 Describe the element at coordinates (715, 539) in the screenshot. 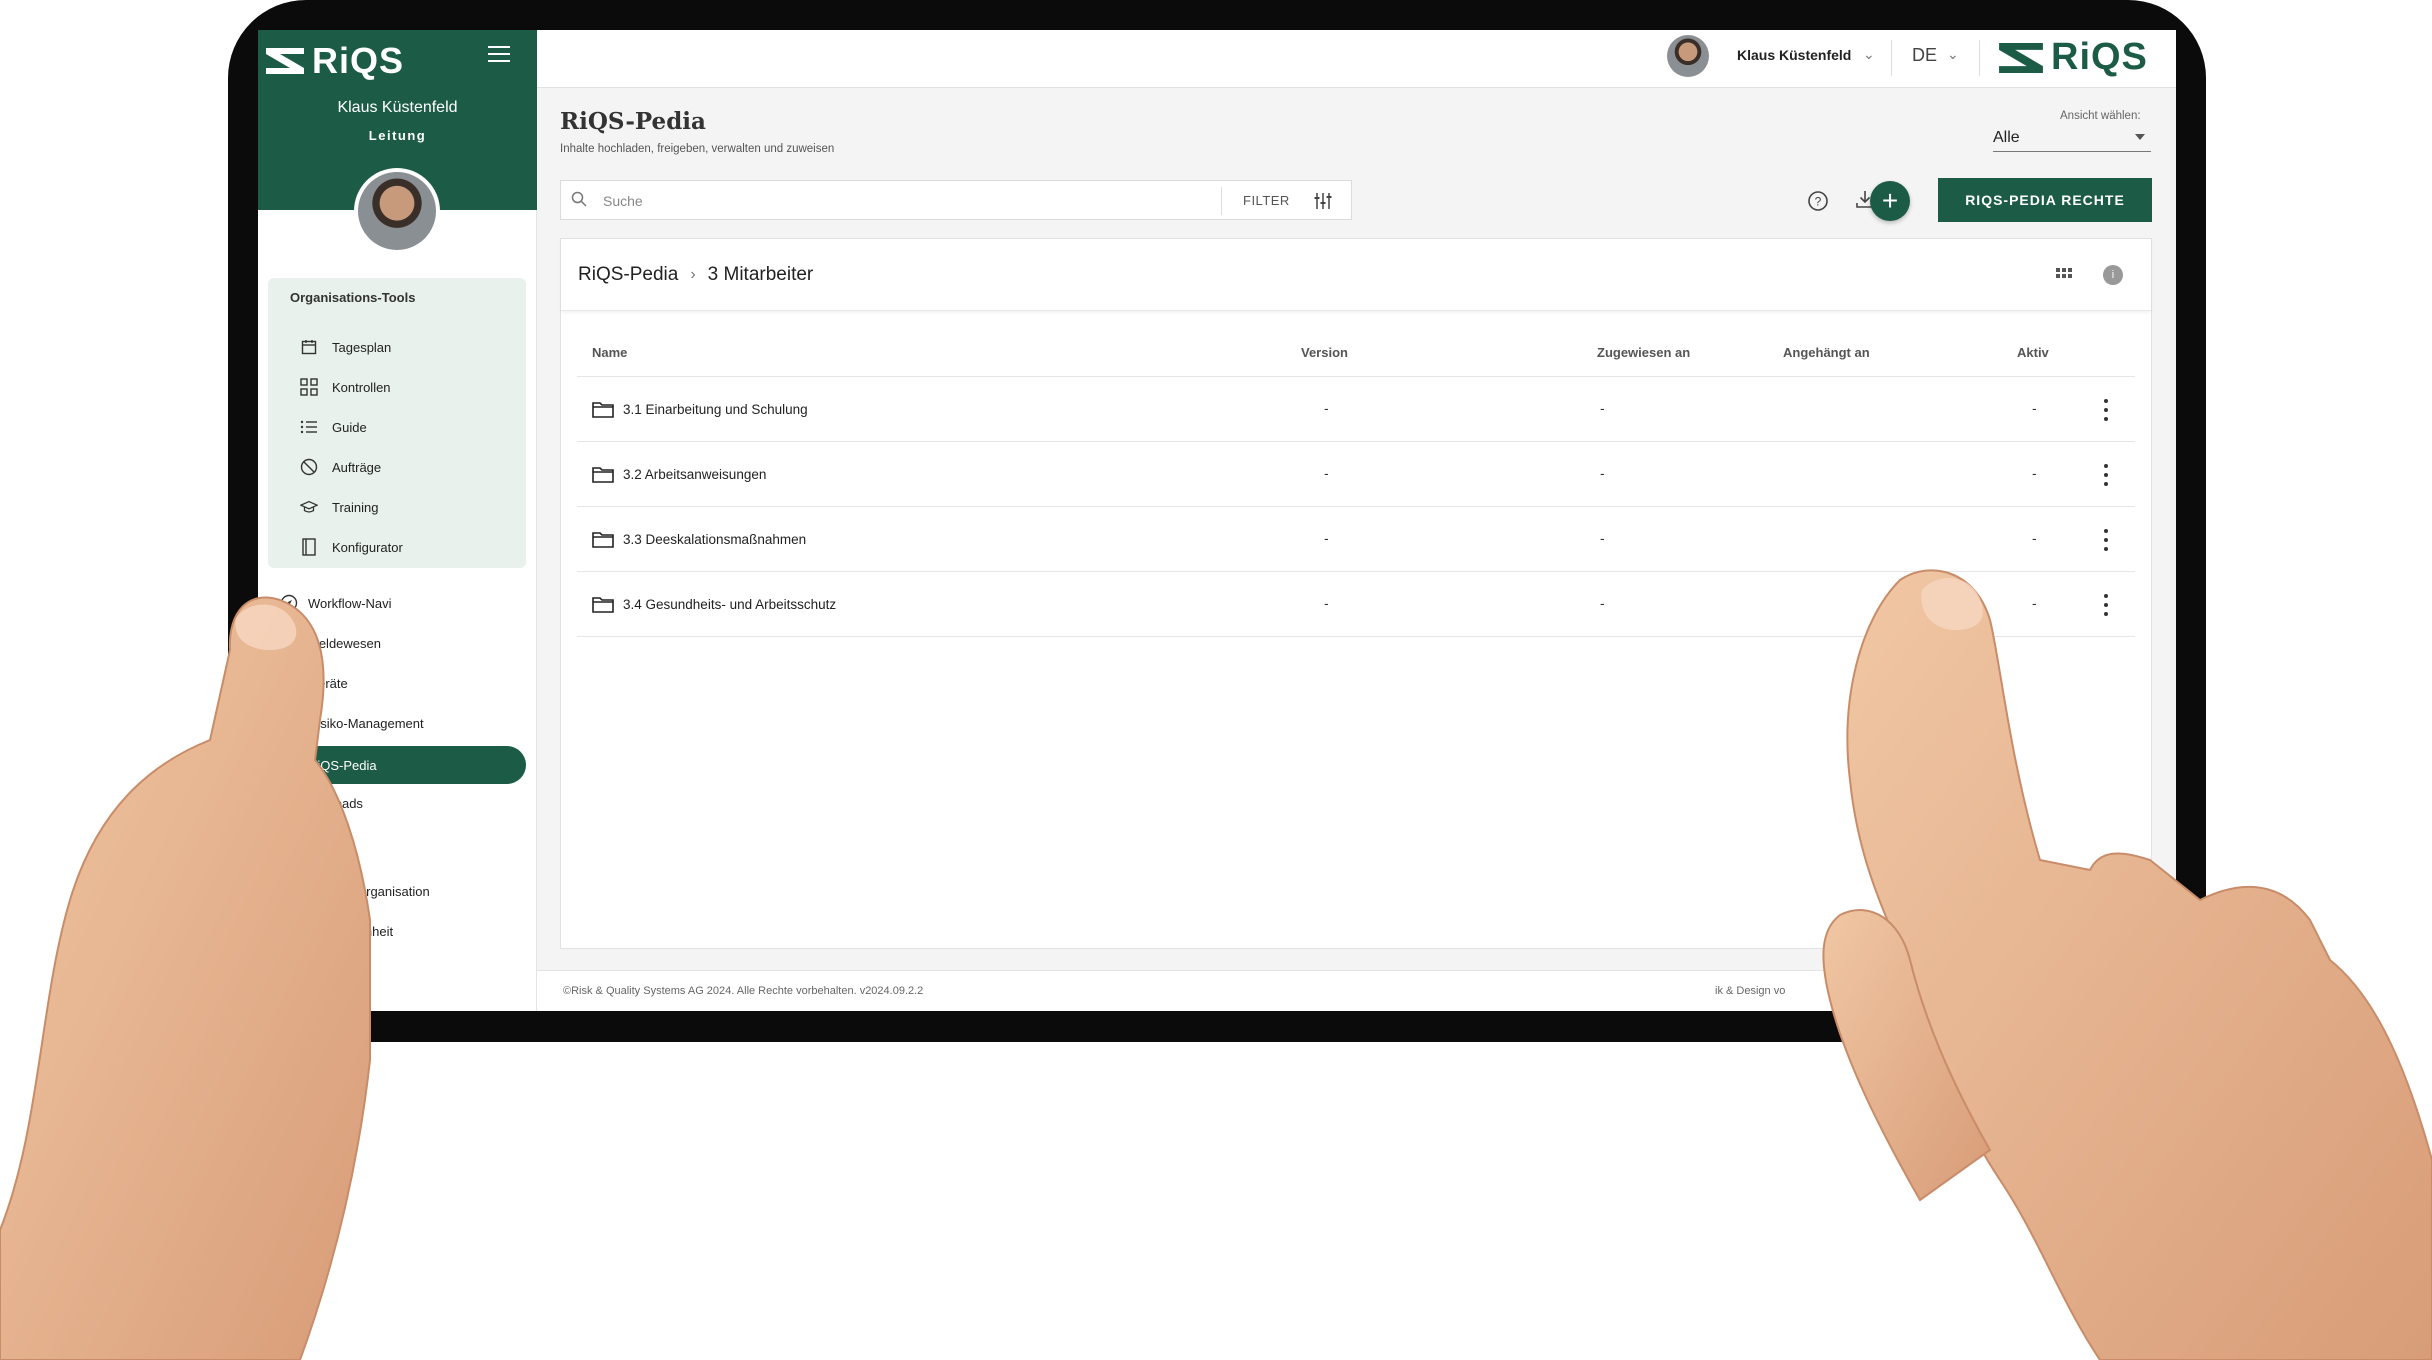

I see `row-name: 3.3 Deeskalationsmaßnahmen` at that location.